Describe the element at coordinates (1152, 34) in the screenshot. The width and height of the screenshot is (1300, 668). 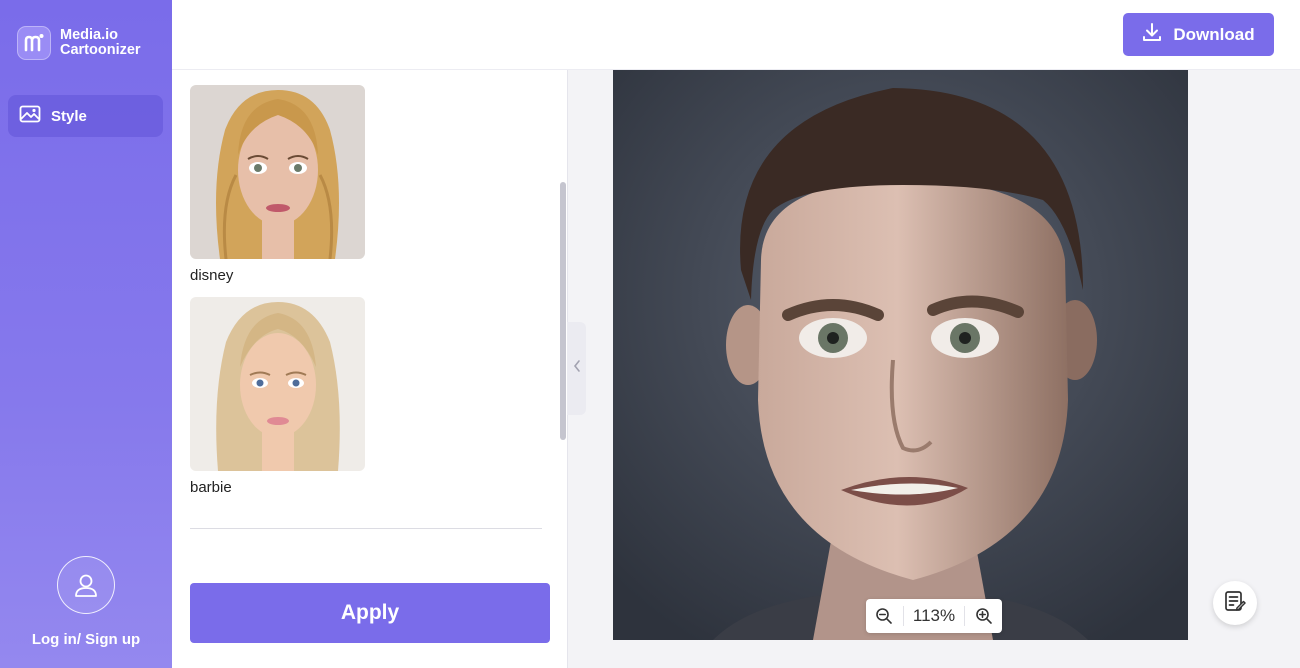
I see `download-icon` at that location.